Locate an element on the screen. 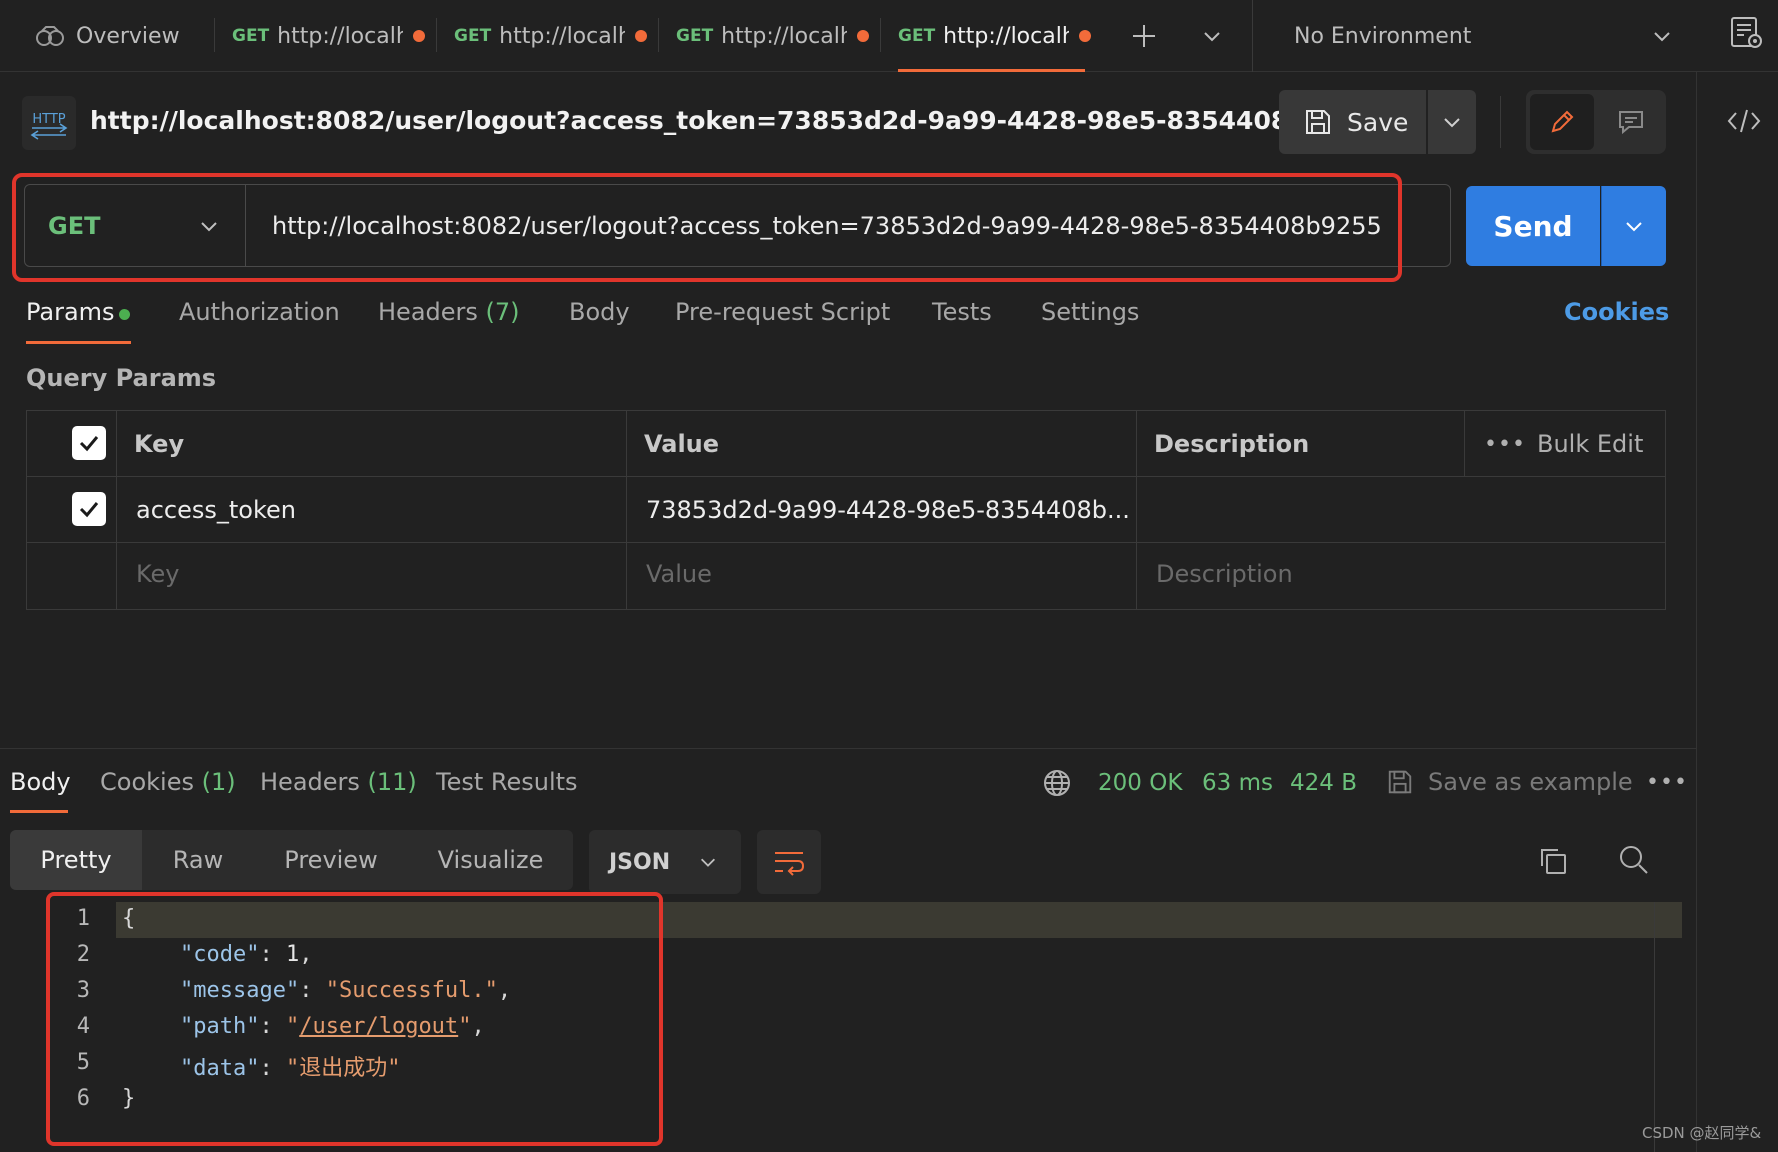 This screenshot has width=1778, height=1152. wrap-lines-button is located at coordinates (789, 862).